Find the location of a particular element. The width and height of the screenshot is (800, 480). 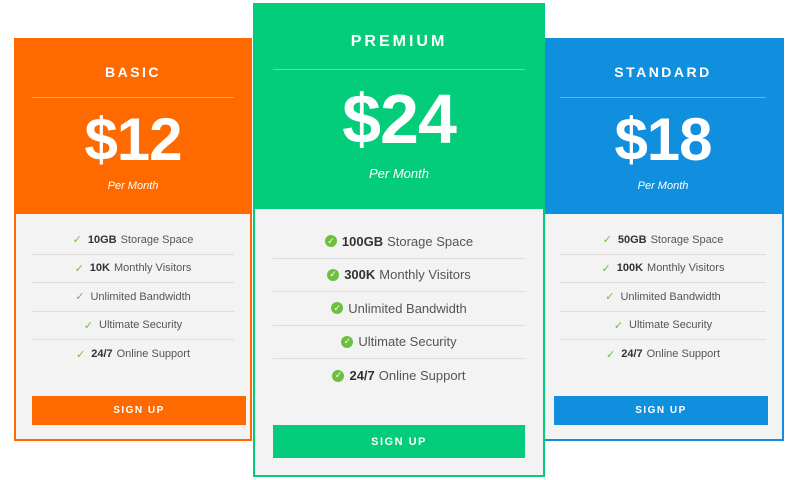

feature-highlight: 10GB is located at coordinates (102, 239).